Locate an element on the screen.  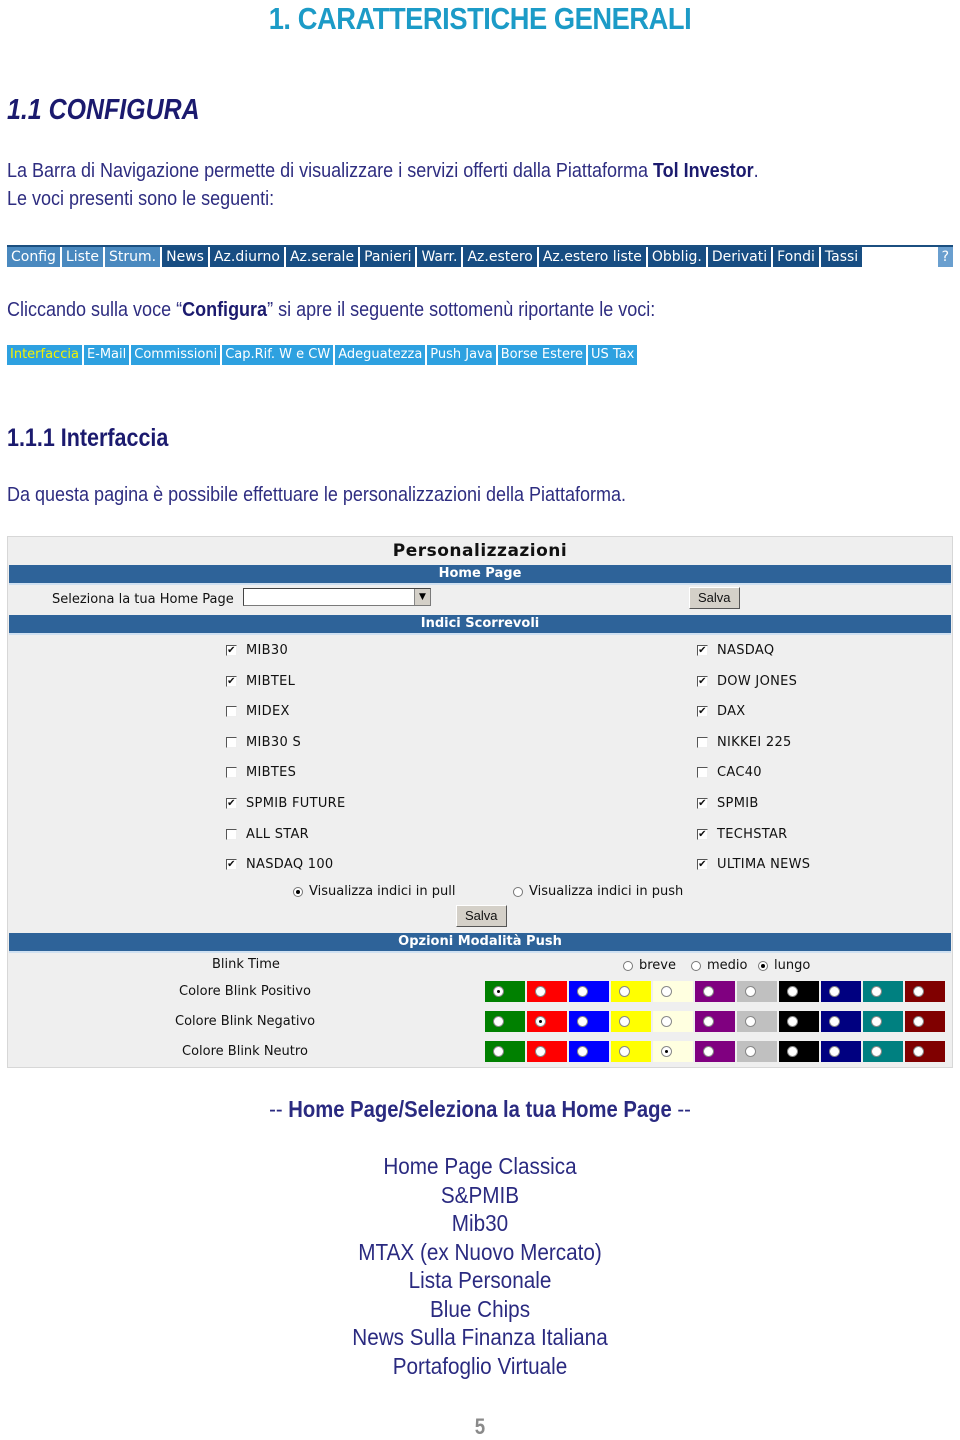
nav-tab: Az.serale is located at coordinates (322, 257).